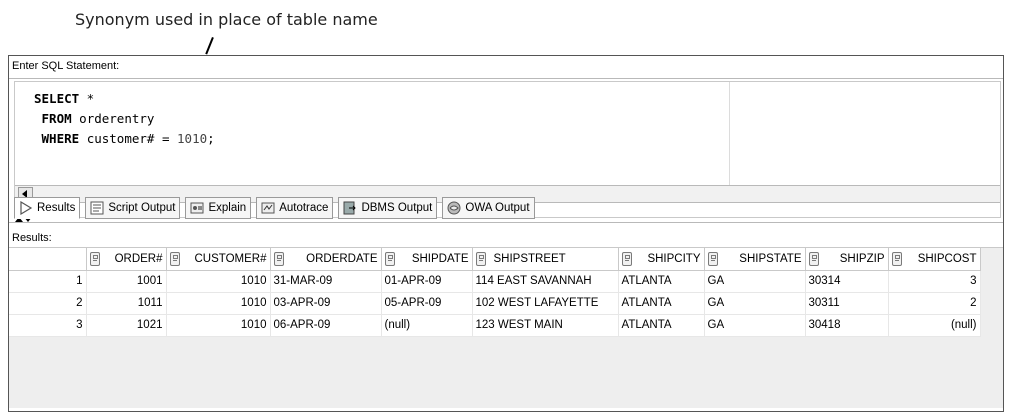 This screenshot has width=1010, height=418. Describe the element at coordinates (497, 208) in the screenshot. I see `tab-label: OWA Output` at that location.